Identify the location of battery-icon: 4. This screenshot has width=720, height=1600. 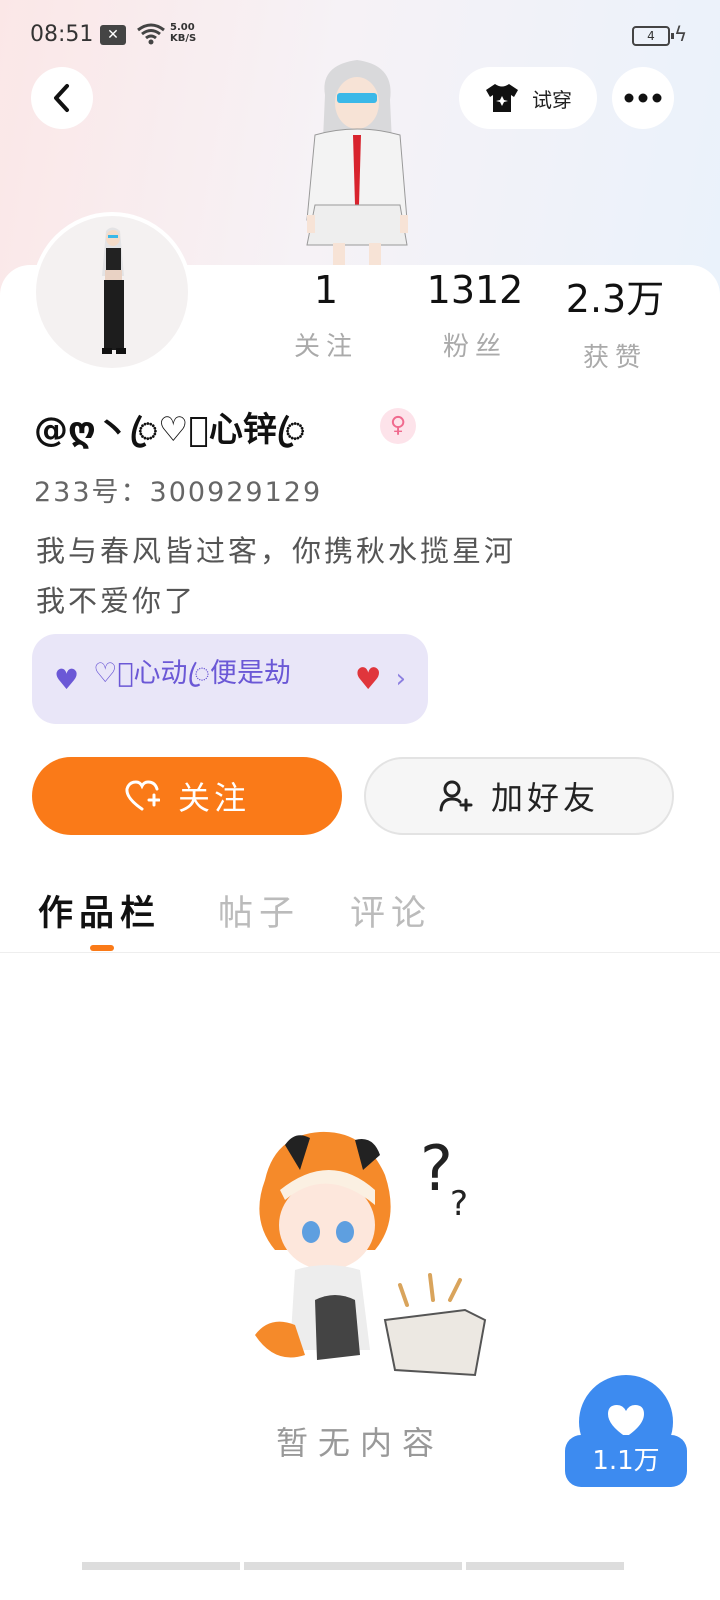
(653, 36).